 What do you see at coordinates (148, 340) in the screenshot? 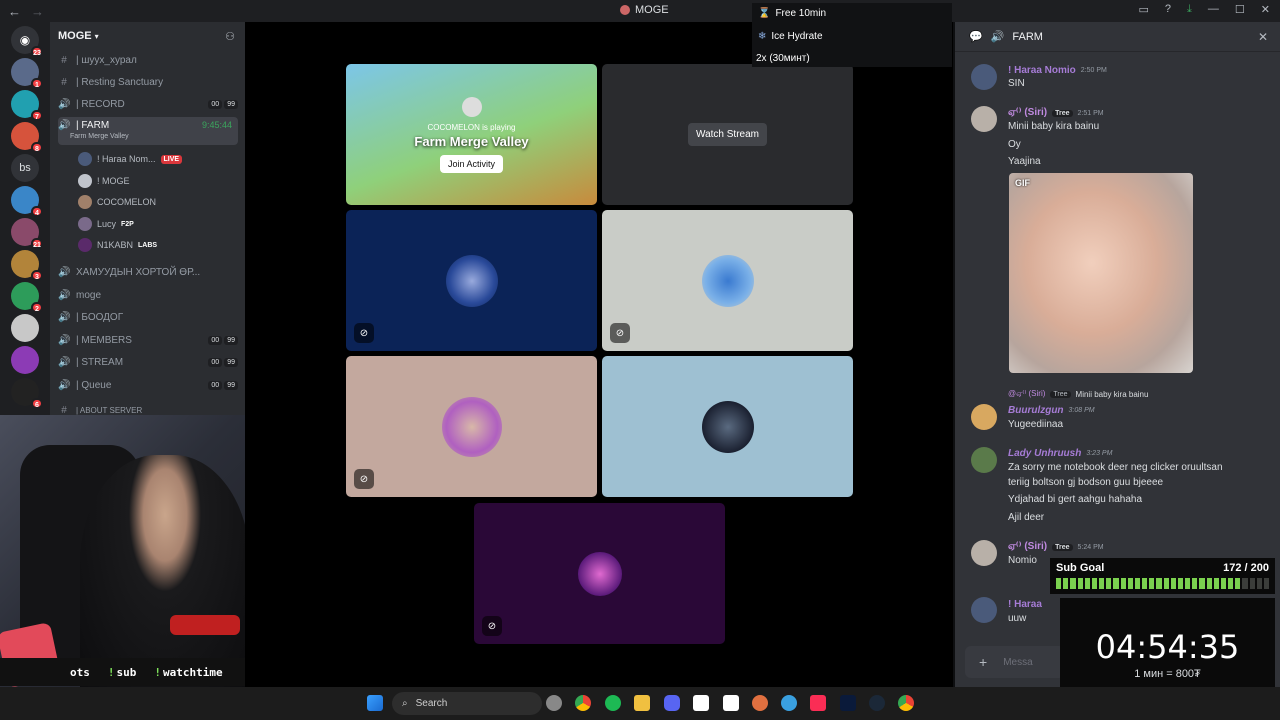
I see `channel-item: 🔊 | MEMBERS 00 99` at bounding box center [148, 340].